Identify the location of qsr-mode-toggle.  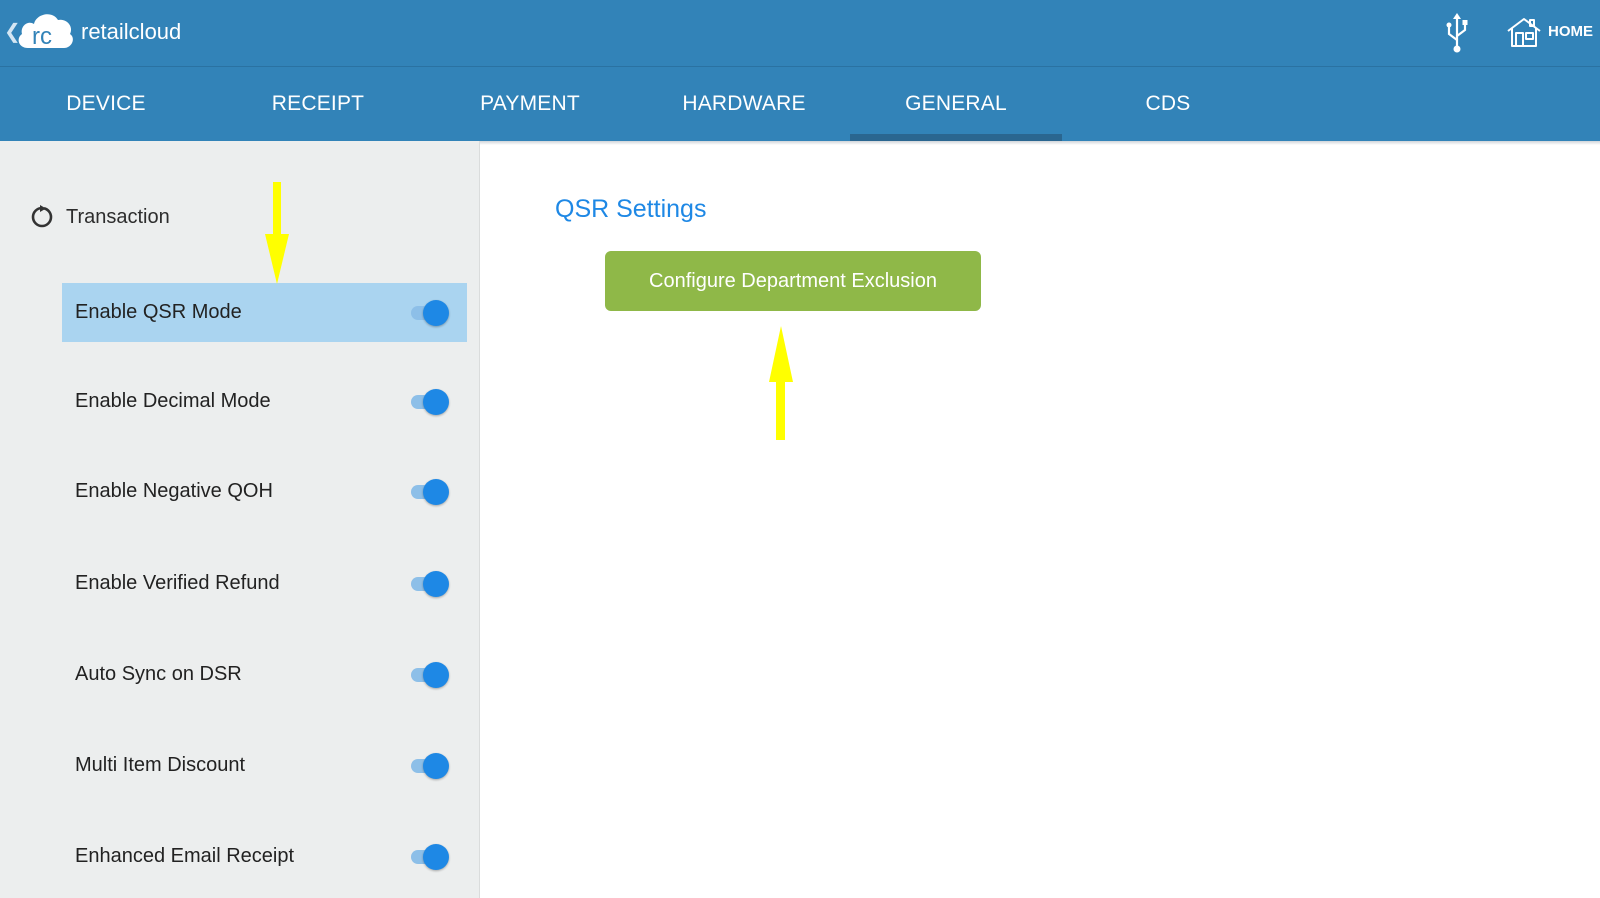
(428, 313).